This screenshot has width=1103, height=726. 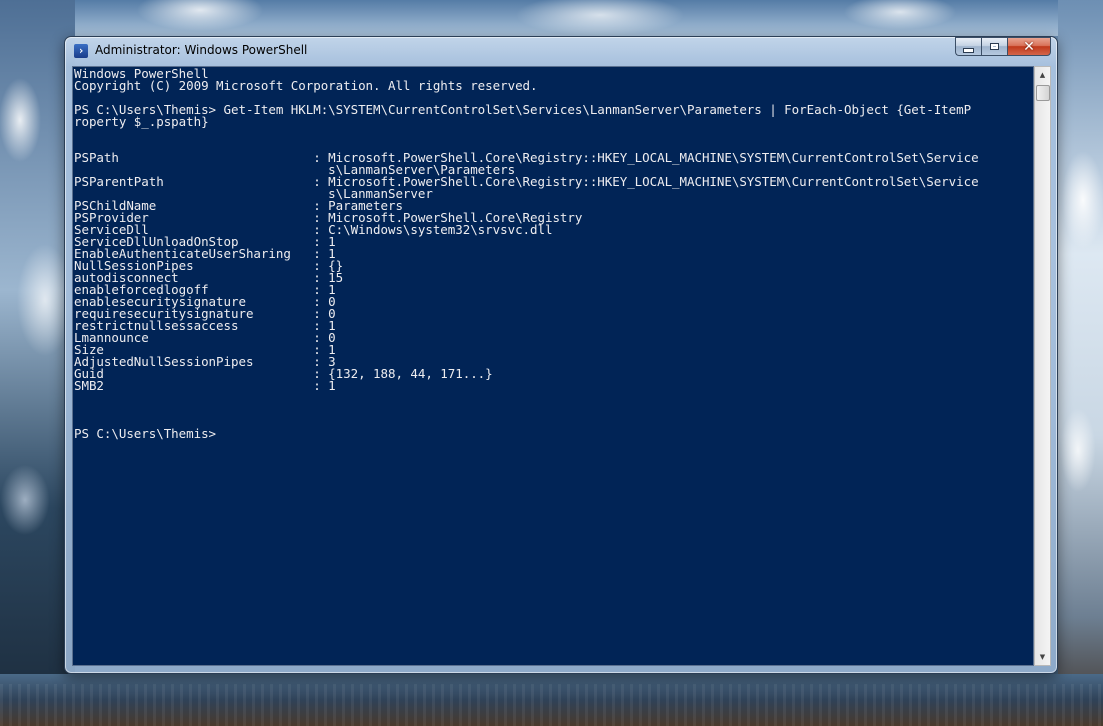 What do you see at coordinates (1043, 93) in the screenshot?
I see `scrollbar-thumb` at bounding box center [1043, 93].